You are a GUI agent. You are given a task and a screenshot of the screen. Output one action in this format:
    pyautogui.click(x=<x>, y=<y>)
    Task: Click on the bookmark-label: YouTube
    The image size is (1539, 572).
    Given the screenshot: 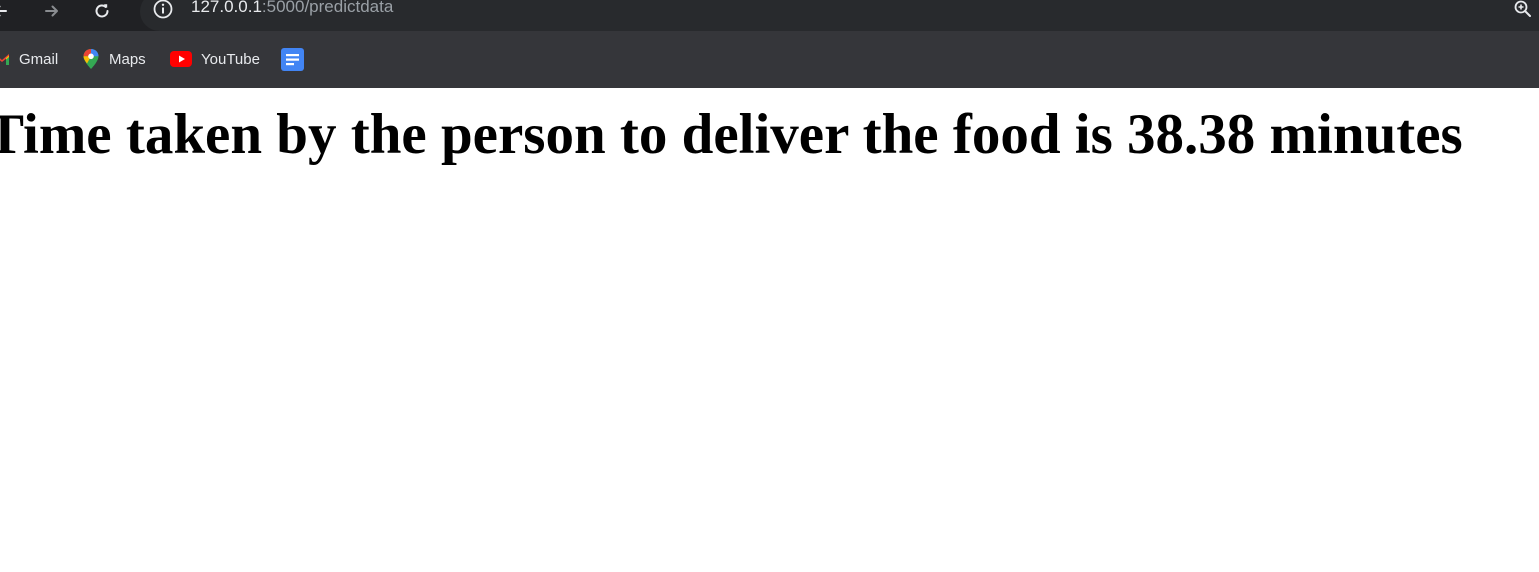 What is the action you would take?
    pyautogui.click(x=230, y=59)
    